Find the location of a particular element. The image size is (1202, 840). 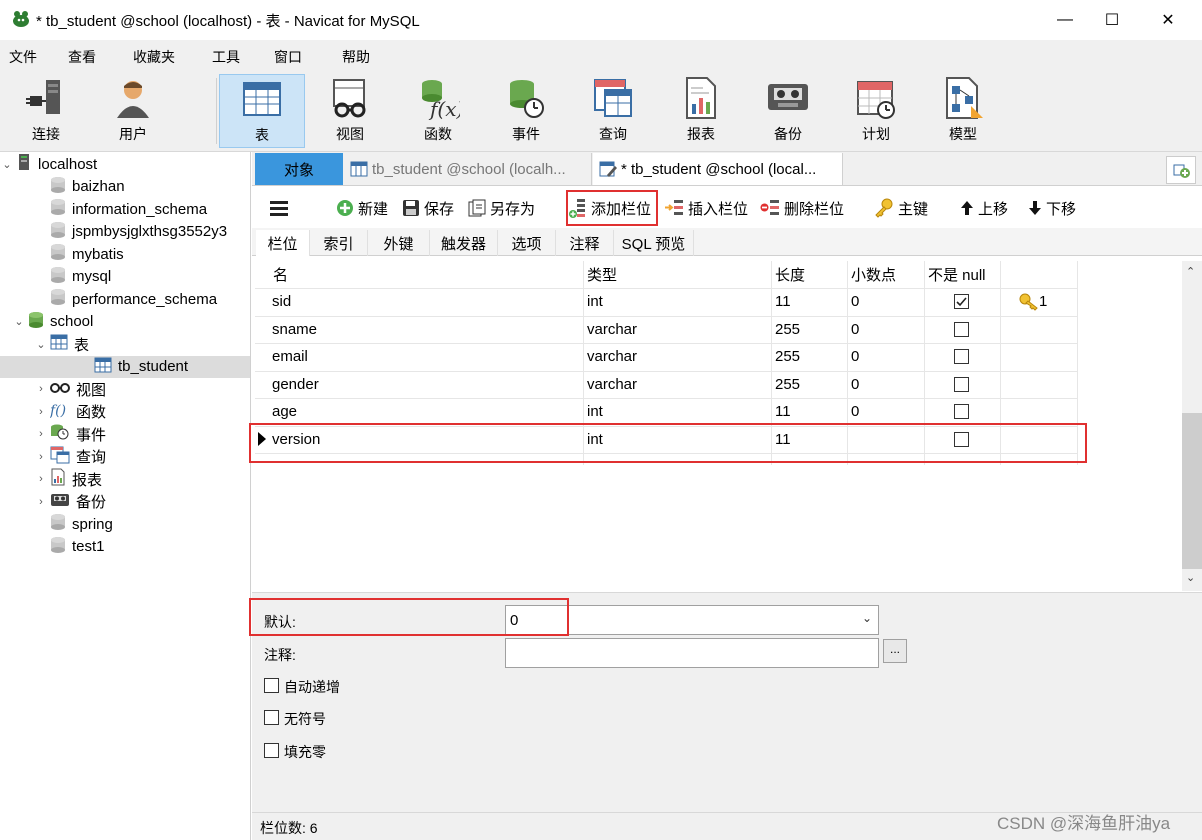

grid-cell-name: sid is located at coordinates (425, 302).